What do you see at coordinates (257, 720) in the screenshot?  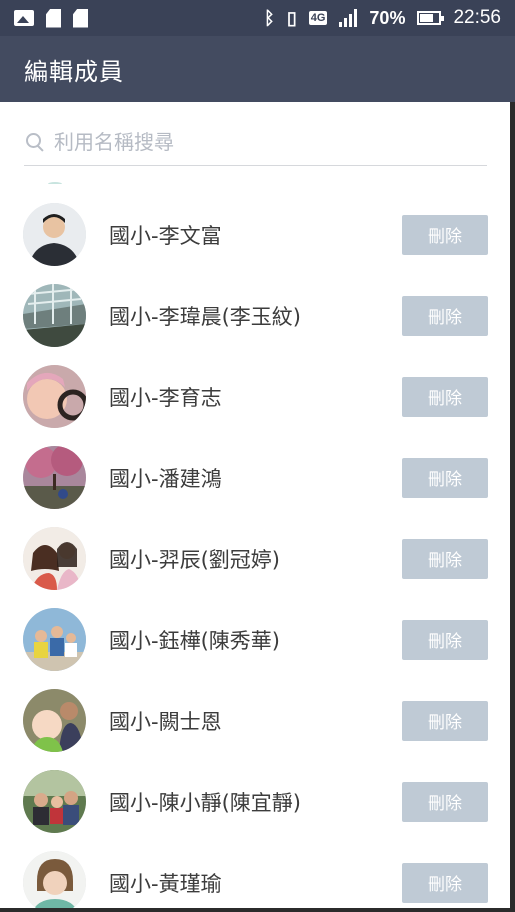 I see `list-item: 國小-闕士恩 刪除` at bounding box center [257, 720].